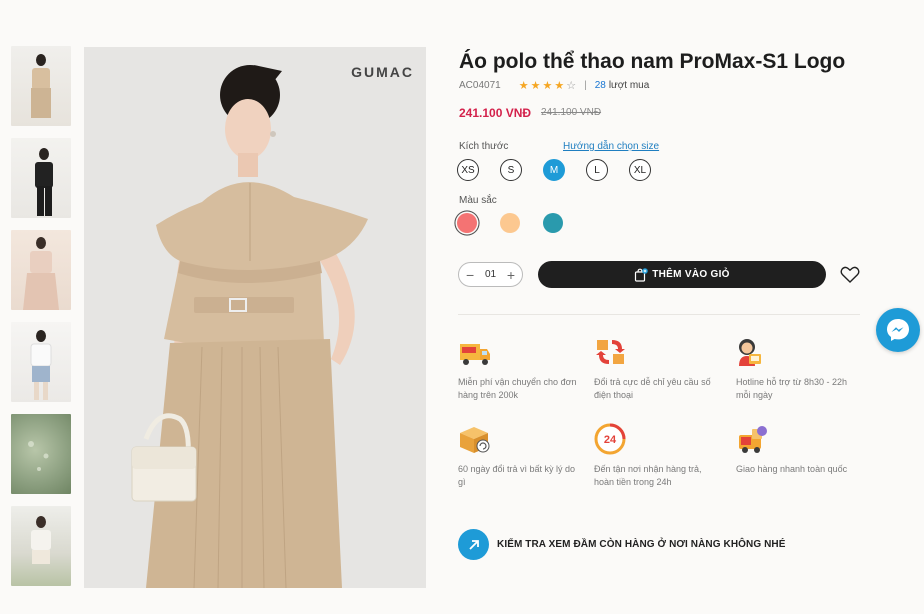  I want to click on quantity-stepper: − 01 +, so click(490, 274).